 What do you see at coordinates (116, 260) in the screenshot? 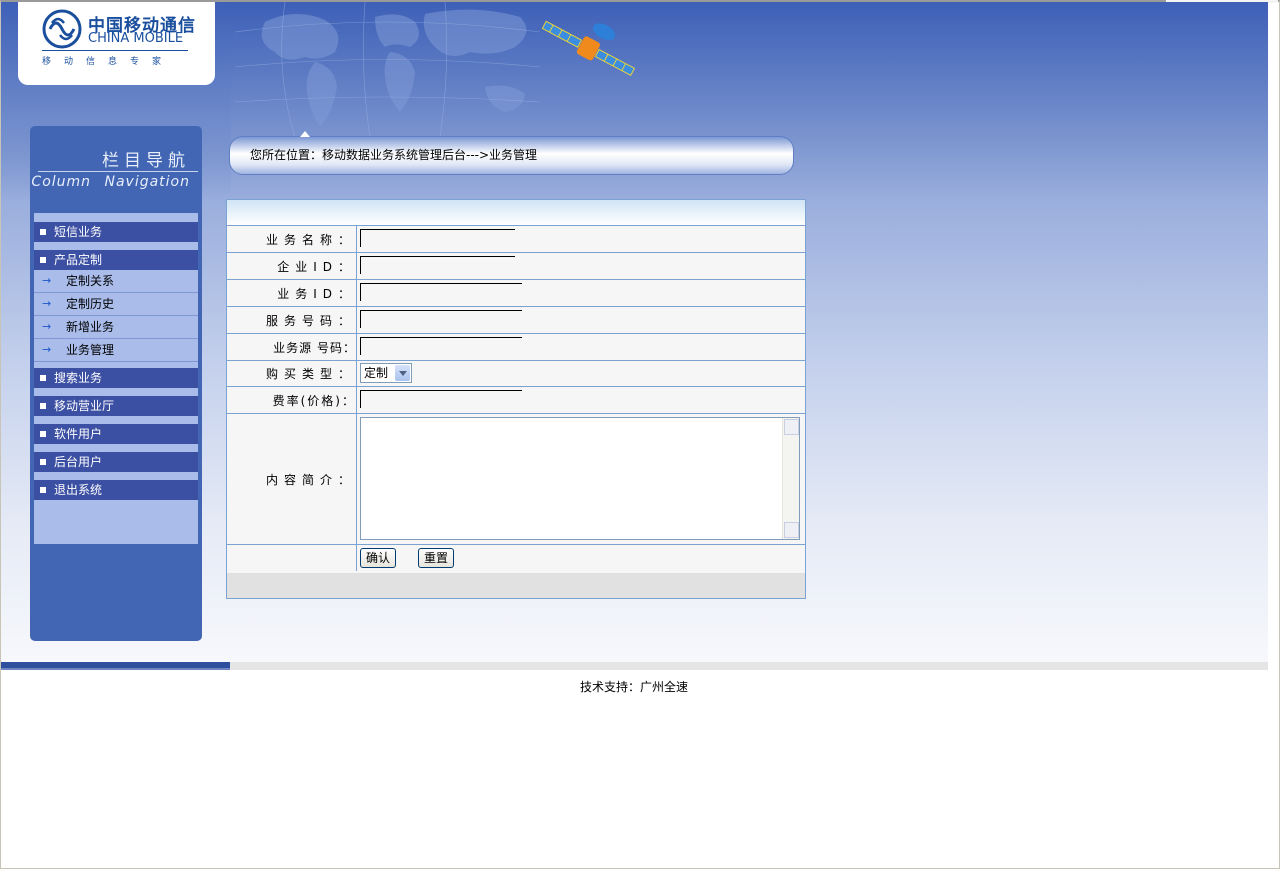
I see `nav-item-product-custom: 产品定制` at bounding box center [116, 260].